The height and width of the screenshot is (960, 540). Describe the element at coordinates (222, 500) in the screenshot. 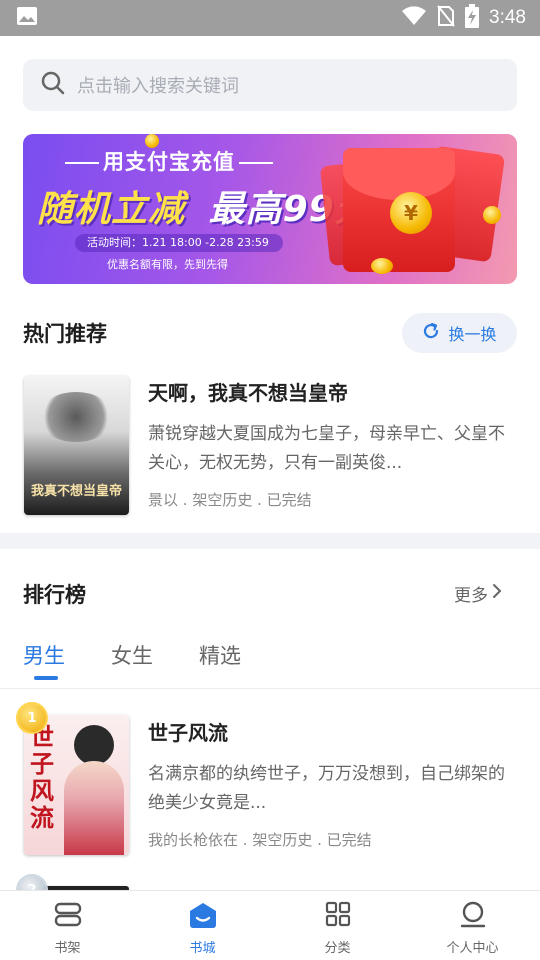

I see `hot-book-category: 架空历史` at that location.